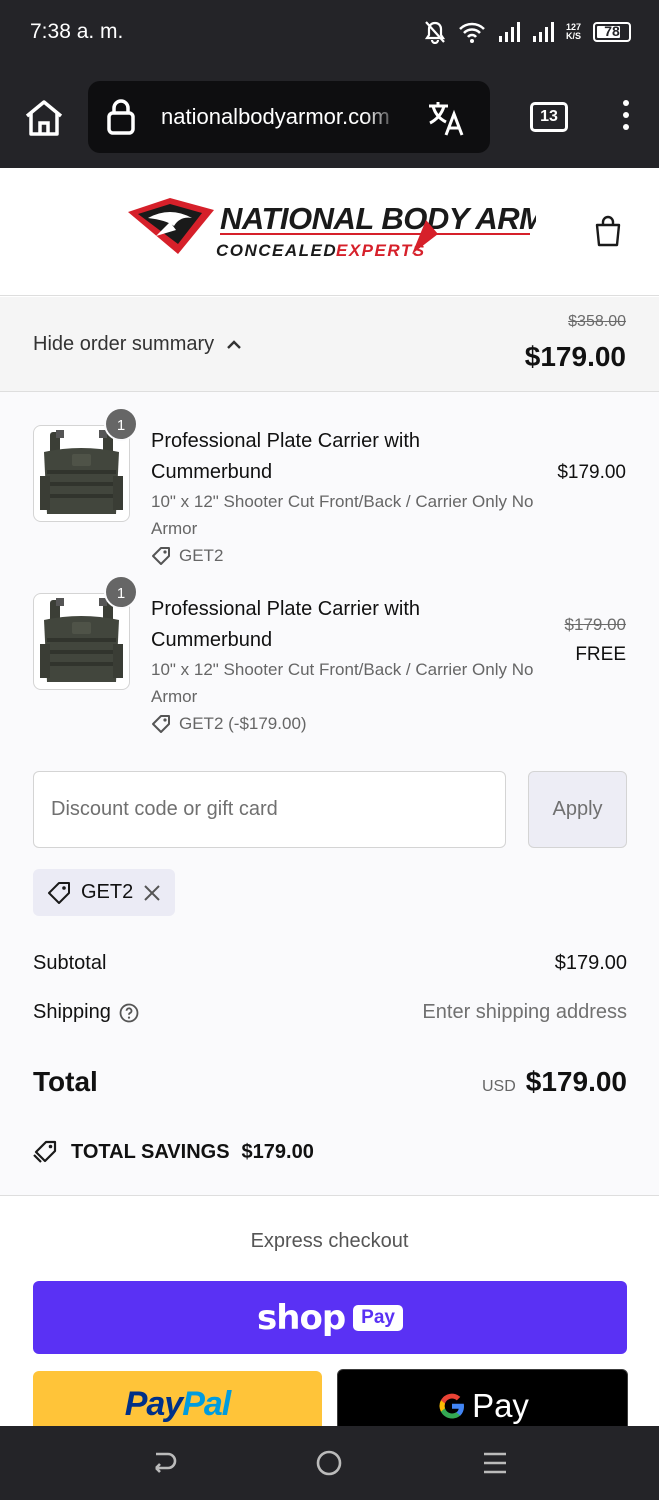 Image resolution: width=659 pixels, height=1500 pixels. Describe the element at coordinates (381, 250) in the screenshot. I see `logo-tagline-b: EXPERTS` at that location.